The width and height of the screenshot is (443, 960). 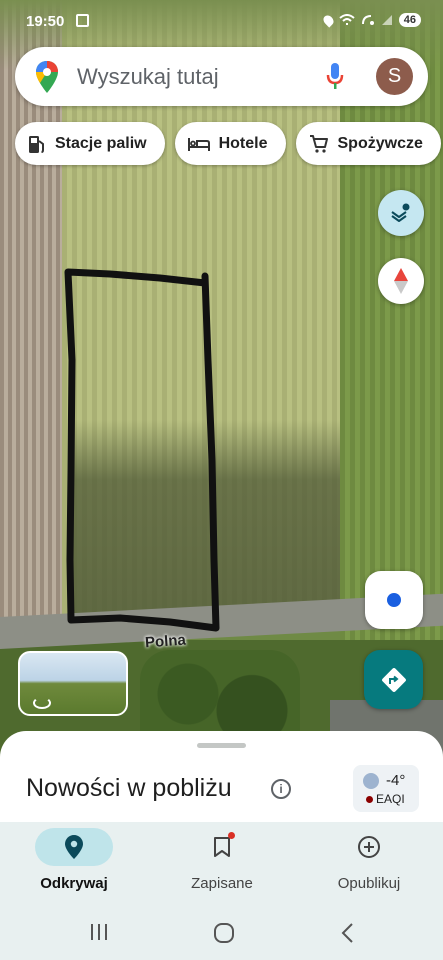 What do you see at coordinates (243, 143) in the screenshot?
I see `chip-label: Hotele` at bounding box center [243, 143].